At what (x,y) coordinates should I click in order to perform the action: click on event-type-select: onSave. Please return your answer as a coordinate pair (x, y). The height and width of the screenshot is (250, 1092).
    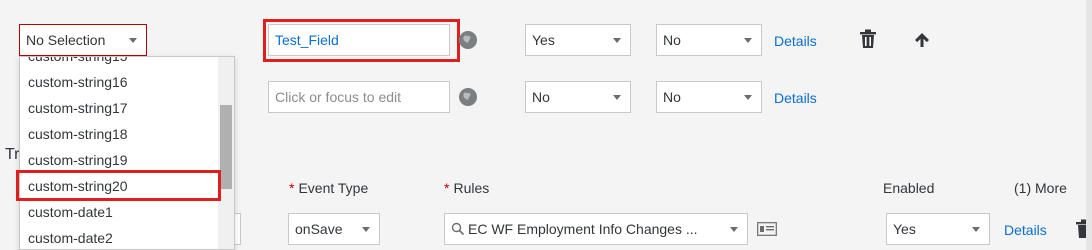
    Looking at the image, I should click on (334, 229).